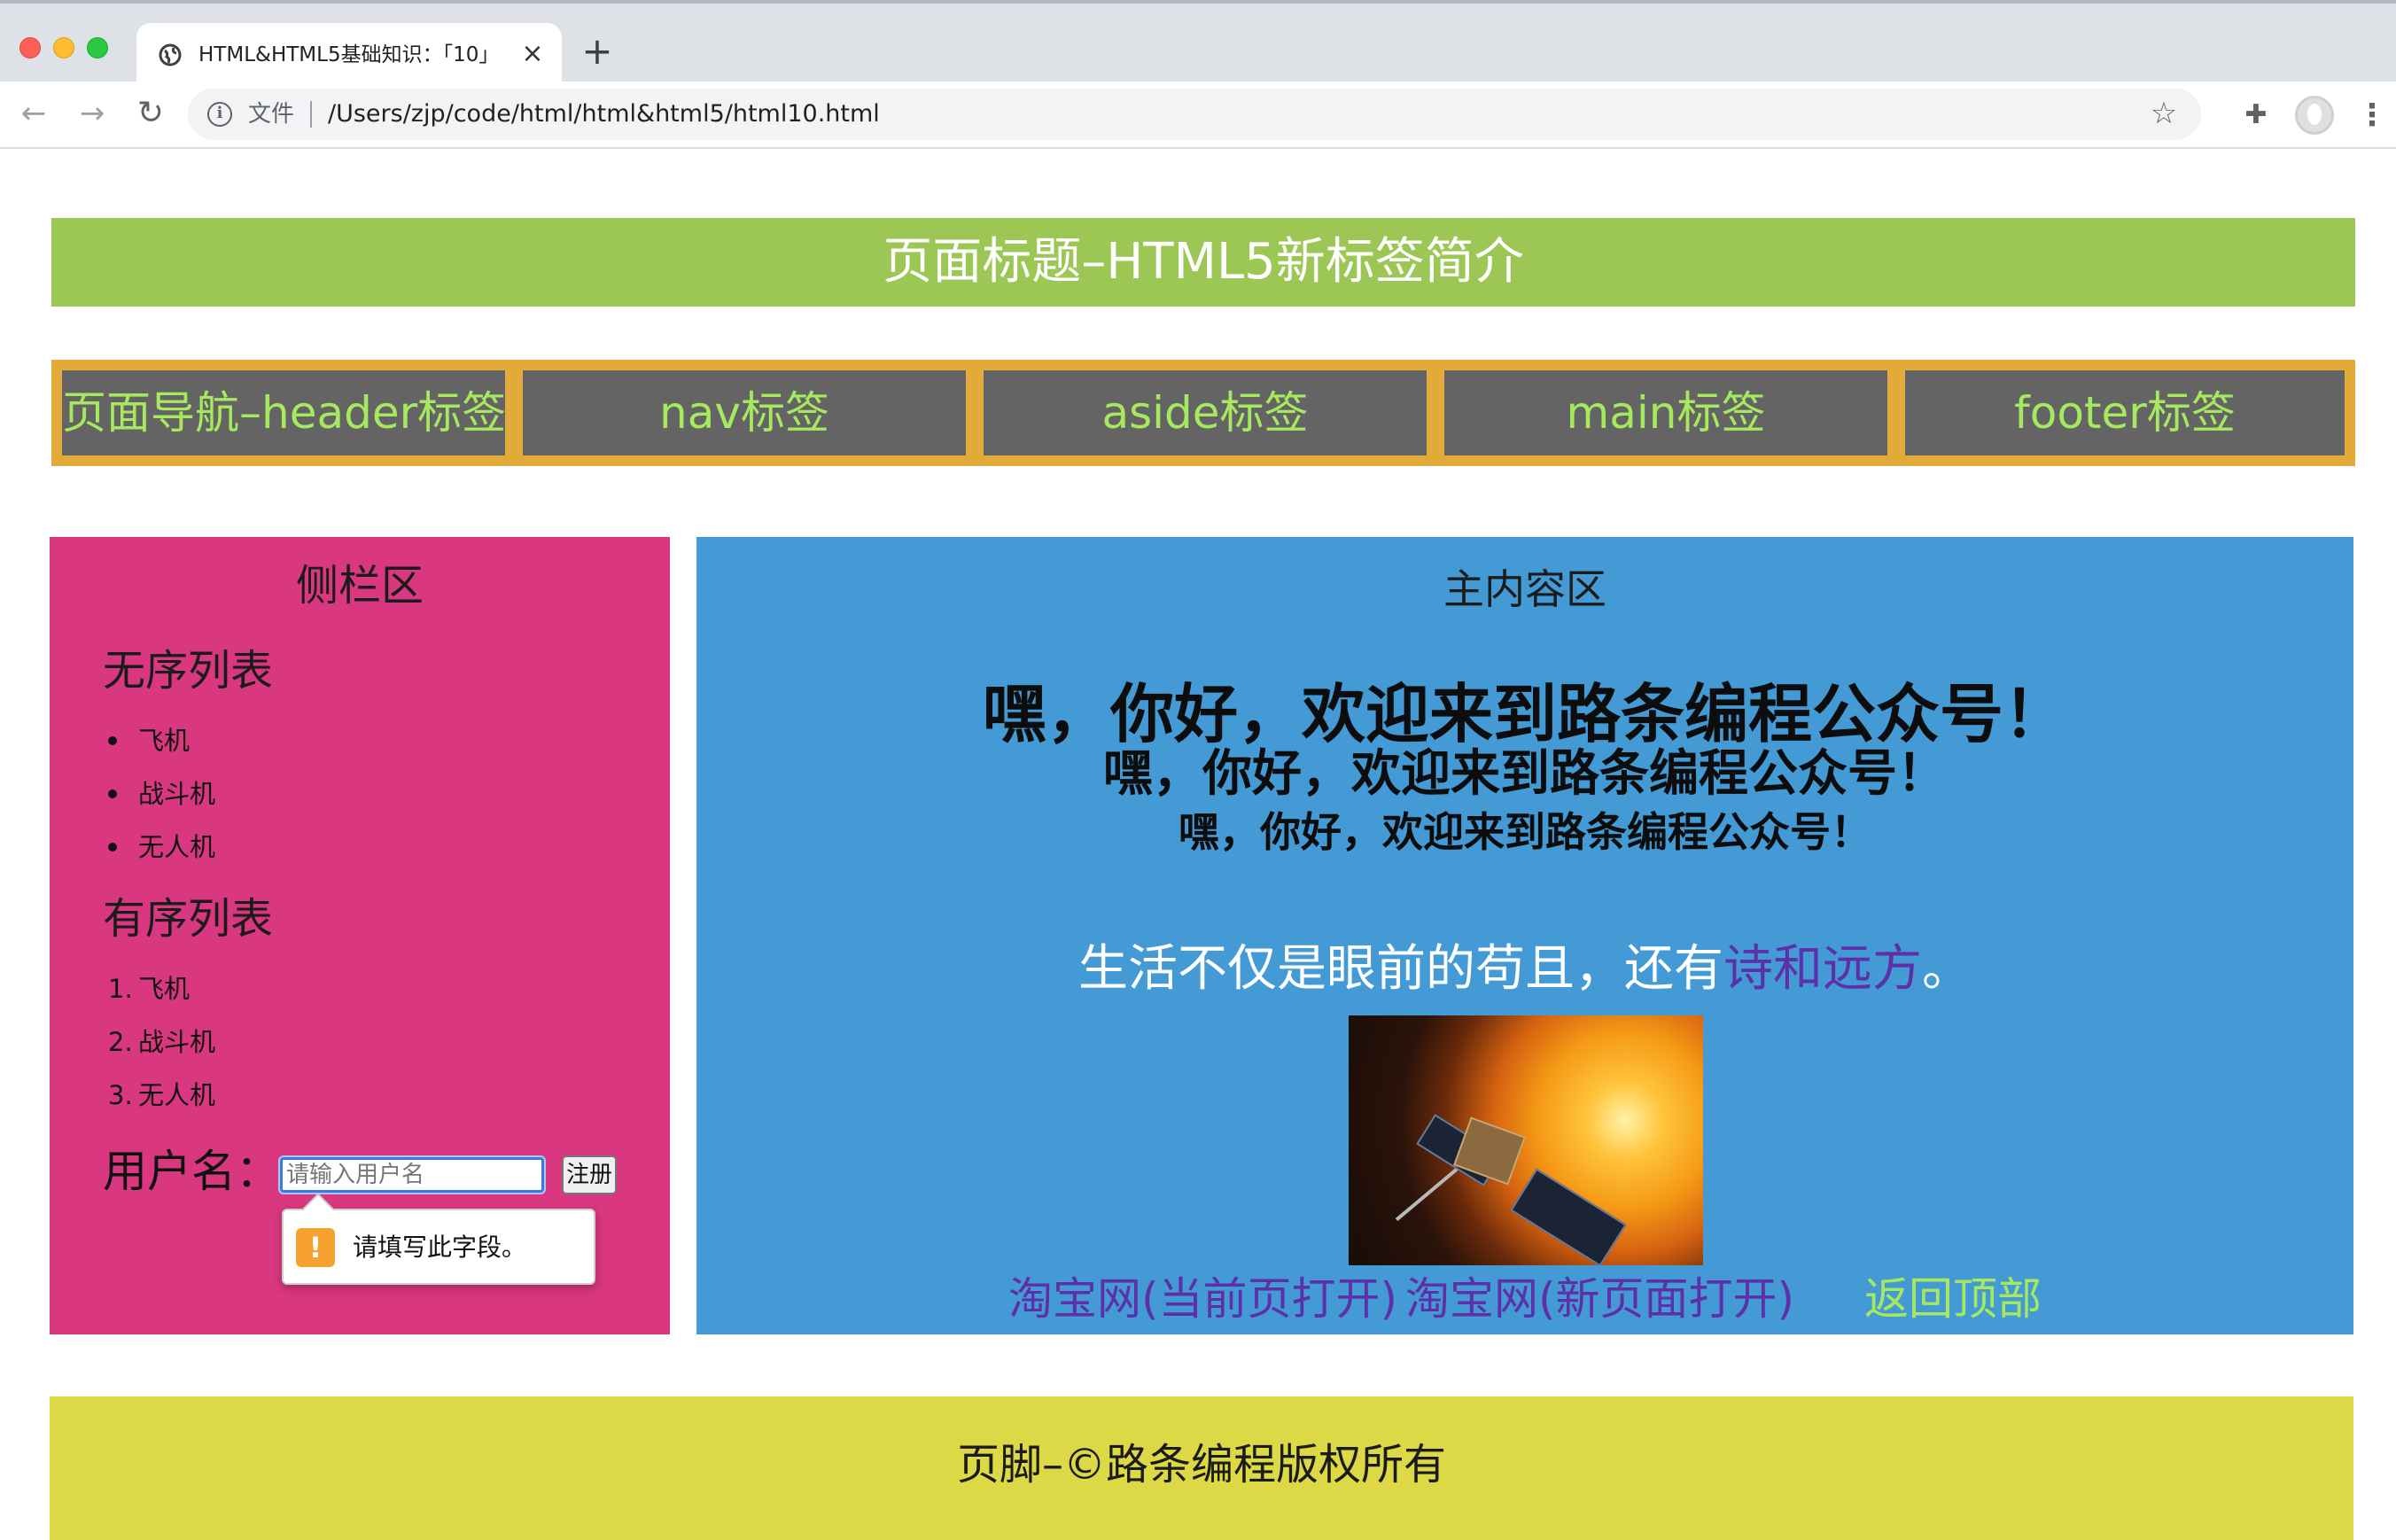  Describe the element at coordinates (33, 113) in the screenshot. I see `back-button: ←` at that location.